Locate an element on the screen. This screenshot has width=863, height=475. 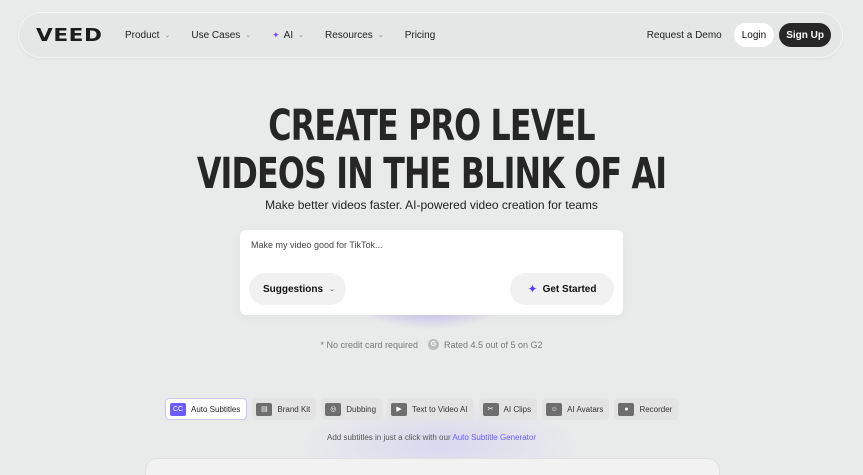
nav-item-resources: Resources ⌄ is located at coordinates (354, 35).